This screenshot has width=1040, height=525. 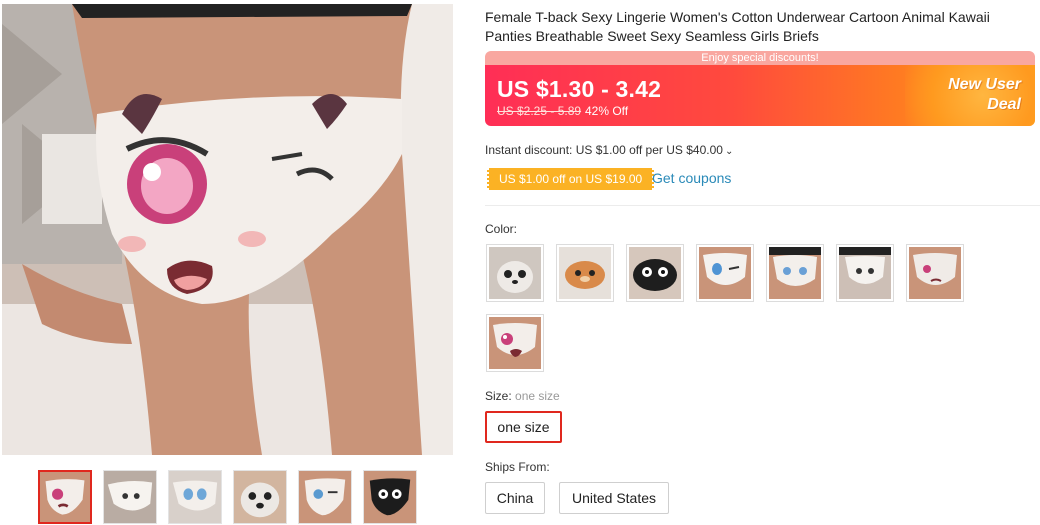 What do you see at coordinates (537, 396) in the screenshot?
I see `size-selected-value: one size` at bounding box center [537, 396].